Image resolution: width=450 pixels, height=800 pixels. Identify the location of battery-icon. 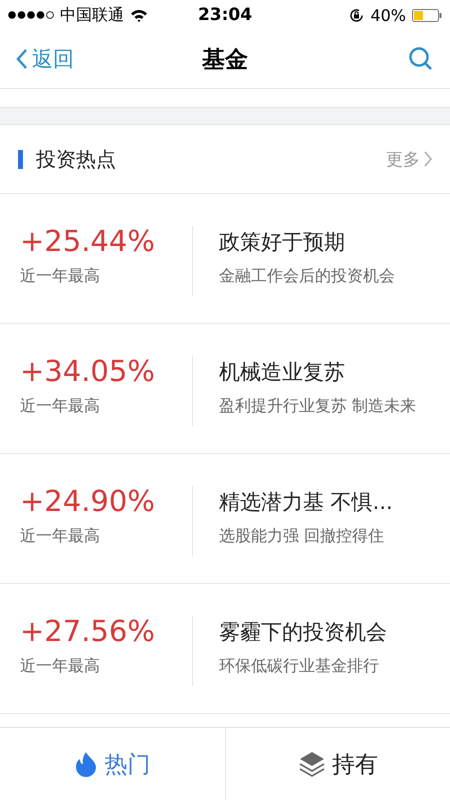
(427, 15).